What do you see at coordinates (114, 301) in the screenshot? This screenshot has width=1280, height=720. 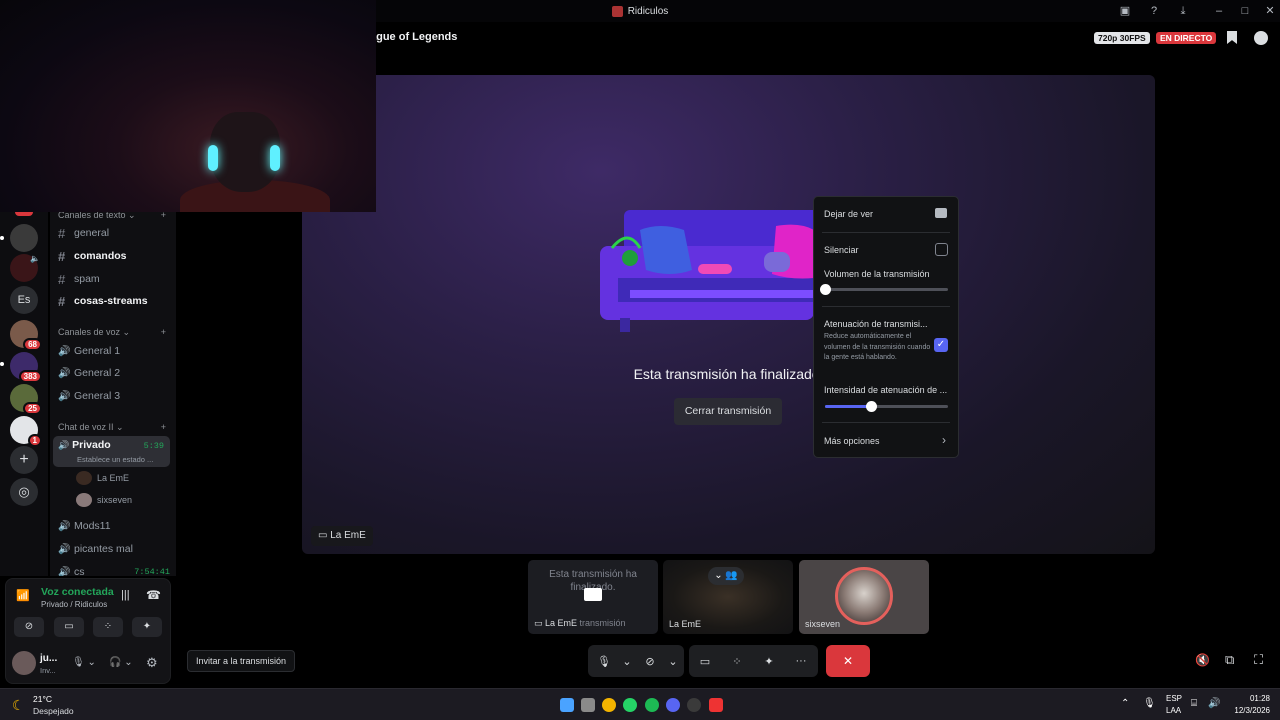 I see `channel-cosas-streams: # cosas-streams` at bounding box center [114, 301].